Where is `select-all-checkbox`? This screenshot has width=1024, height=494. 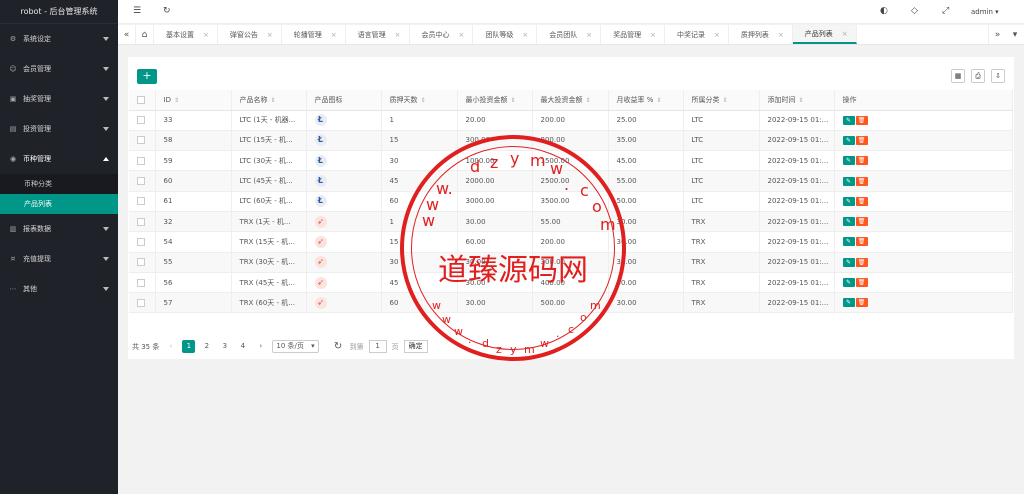
select-all-checkbox is located at coordinates (142, 100).